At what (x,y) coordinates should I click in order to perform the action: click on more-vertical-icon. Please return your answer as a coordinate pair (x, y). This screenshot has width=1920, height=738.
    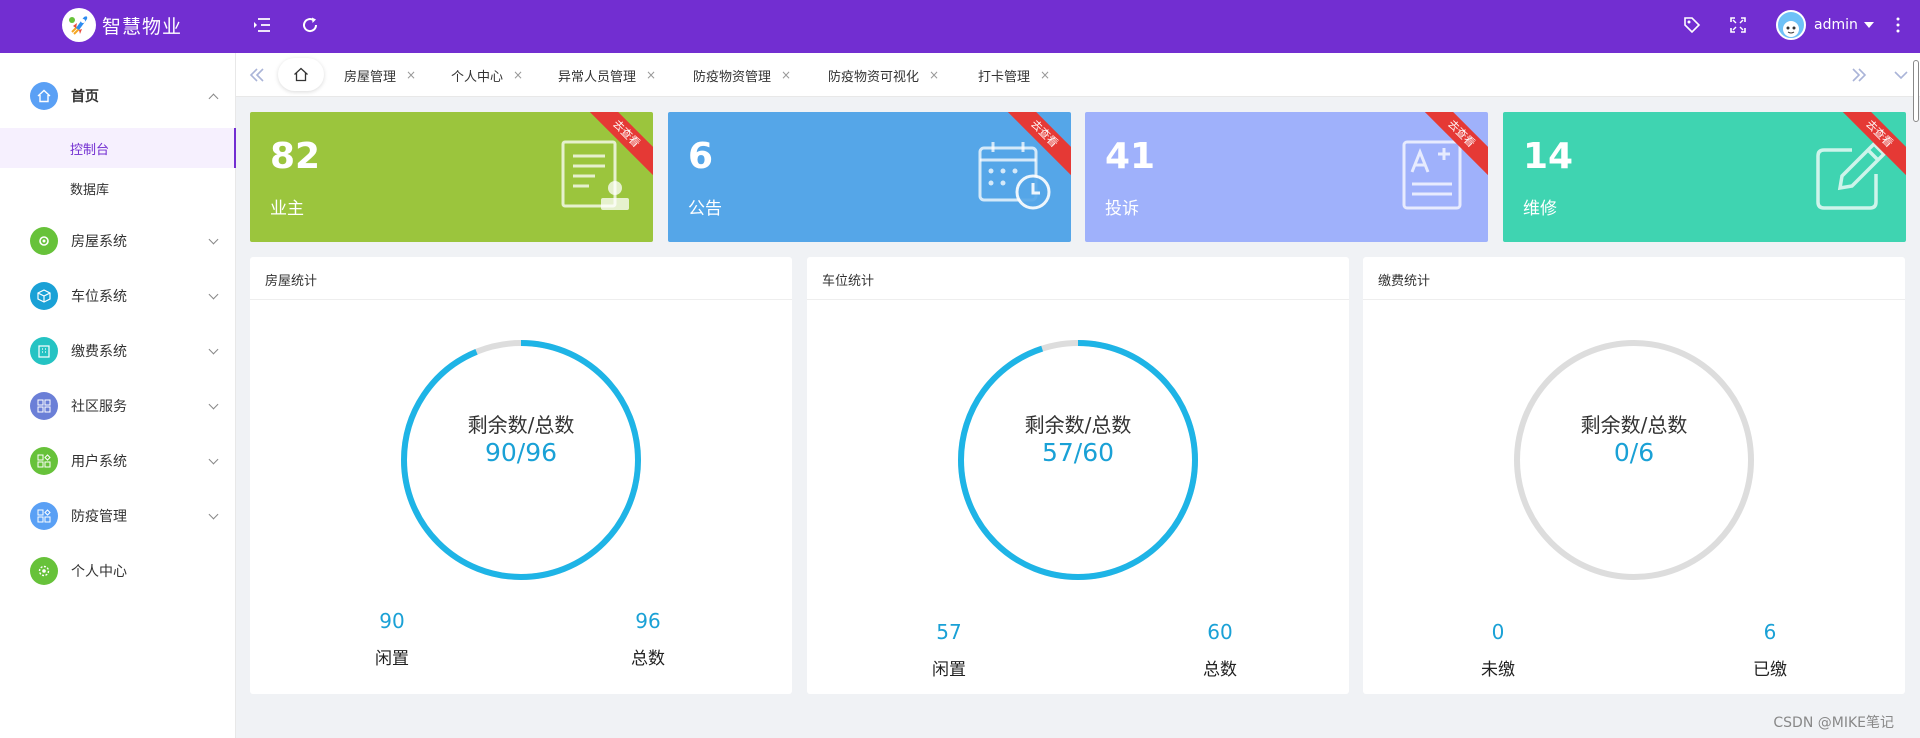
    Looking at the image, I should click on (1898, 25).